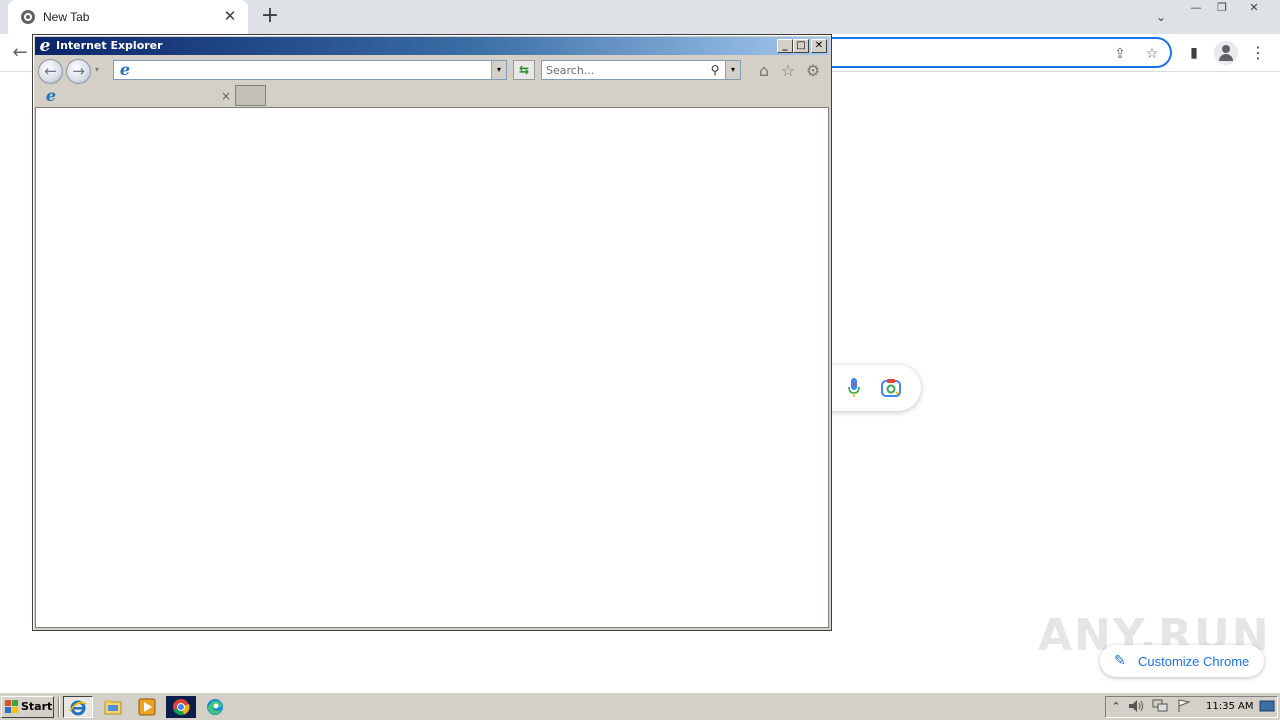 The image size is (1280, 720). What do you see at coordinates (50, 71) in the screenshot?
I see `ie-back-button: ←` at bounding box center [50, 71].